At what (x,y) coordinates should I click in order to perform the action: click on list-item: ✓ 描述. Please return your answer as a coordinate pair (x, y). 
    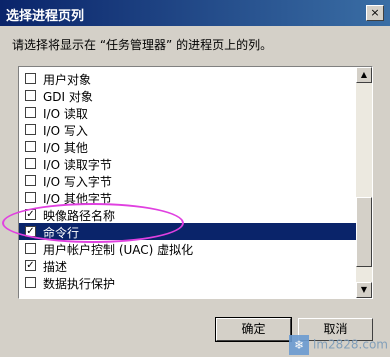
    Looking at the image, I should click on (187, 265).